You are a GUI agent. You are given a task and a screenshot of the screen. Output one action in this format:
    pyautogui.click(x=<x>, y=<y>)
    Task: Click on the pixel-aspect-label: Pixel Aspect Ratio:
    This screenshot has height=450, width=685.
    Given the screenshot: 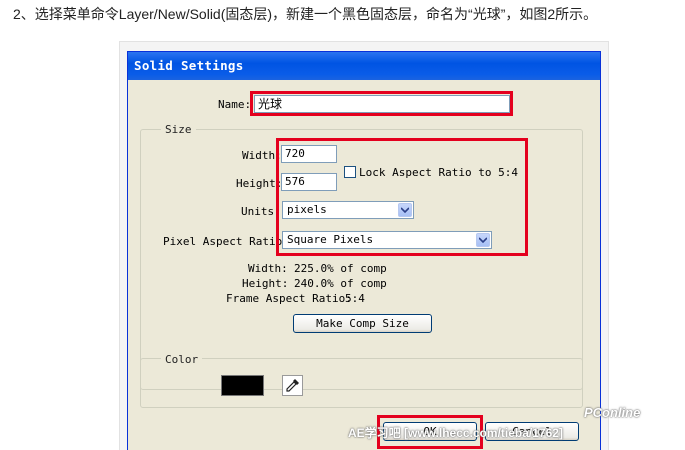 What is the action you would take?
    pyautogui.click(x=226, y=241)
    